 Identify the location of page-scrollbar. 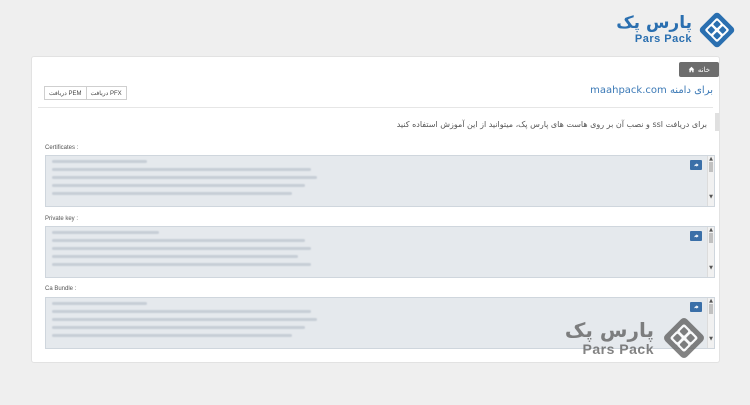
(717, 122).